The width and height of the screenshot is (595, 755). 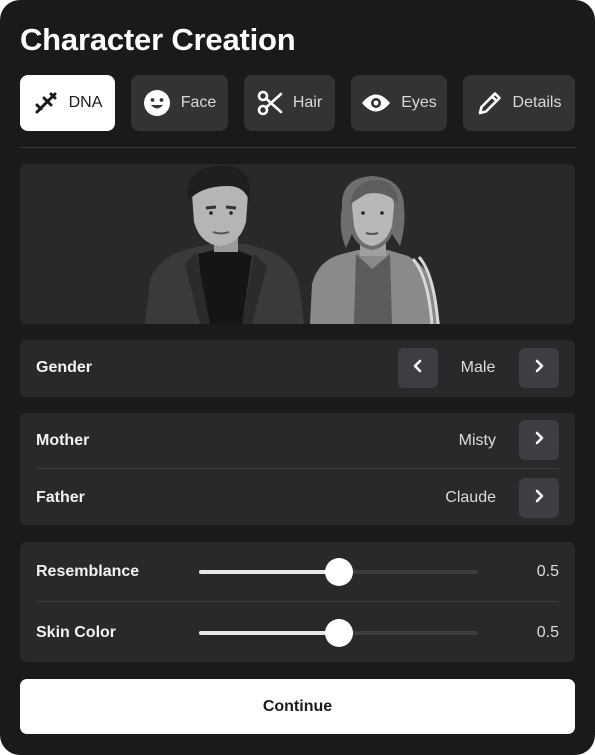 What do you see at coordinates (547, 571) in the screenshot?
I see `resemblance-value: 0.5` at bounding box center [547, 571].